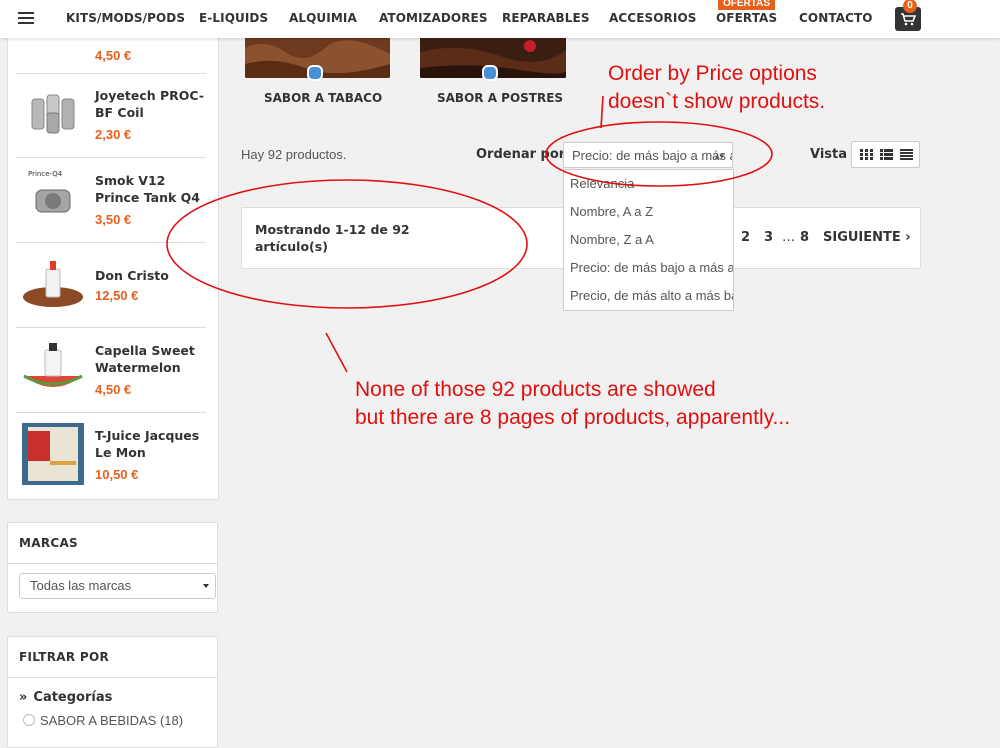 This screenshot has height=748, width=1000. What do you see at coordinates (719, 156) in the screenshot?
I see `sort-arrows-icon: ▴▾` at bounding box center [719, 156].